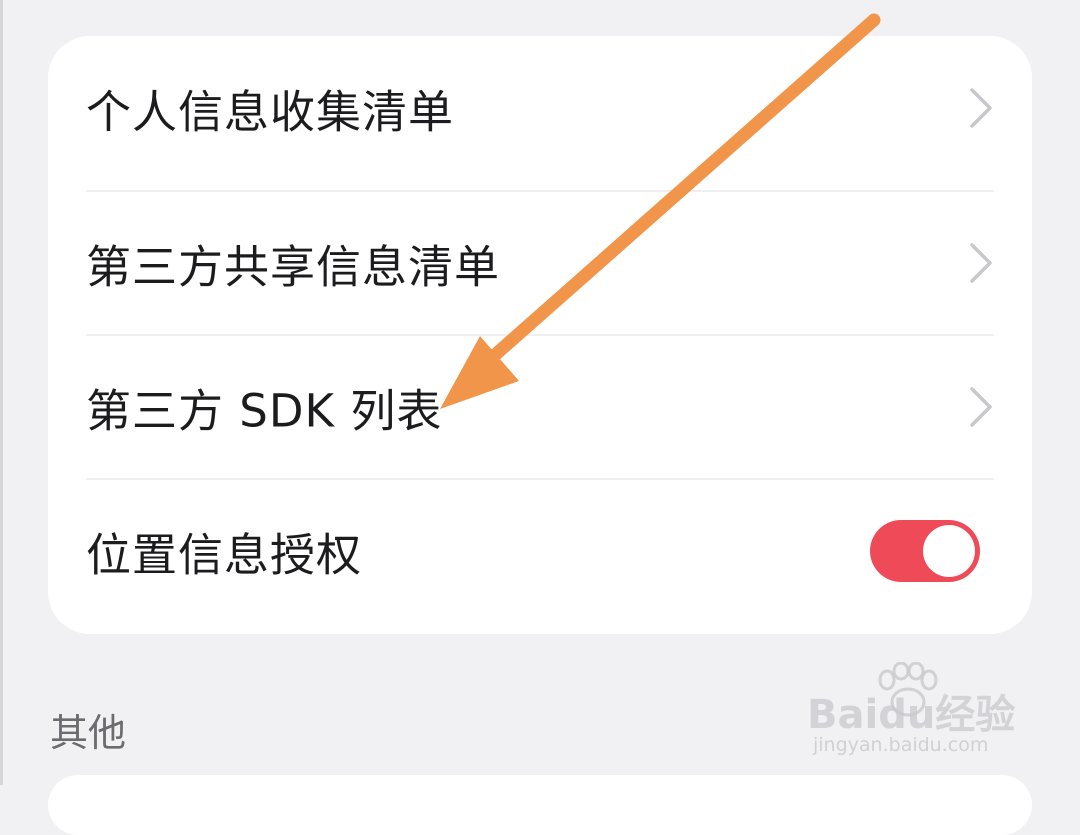  Describe the element at coordinates (540, 805) in the screenshot. I see `other-settings-card` at that location.